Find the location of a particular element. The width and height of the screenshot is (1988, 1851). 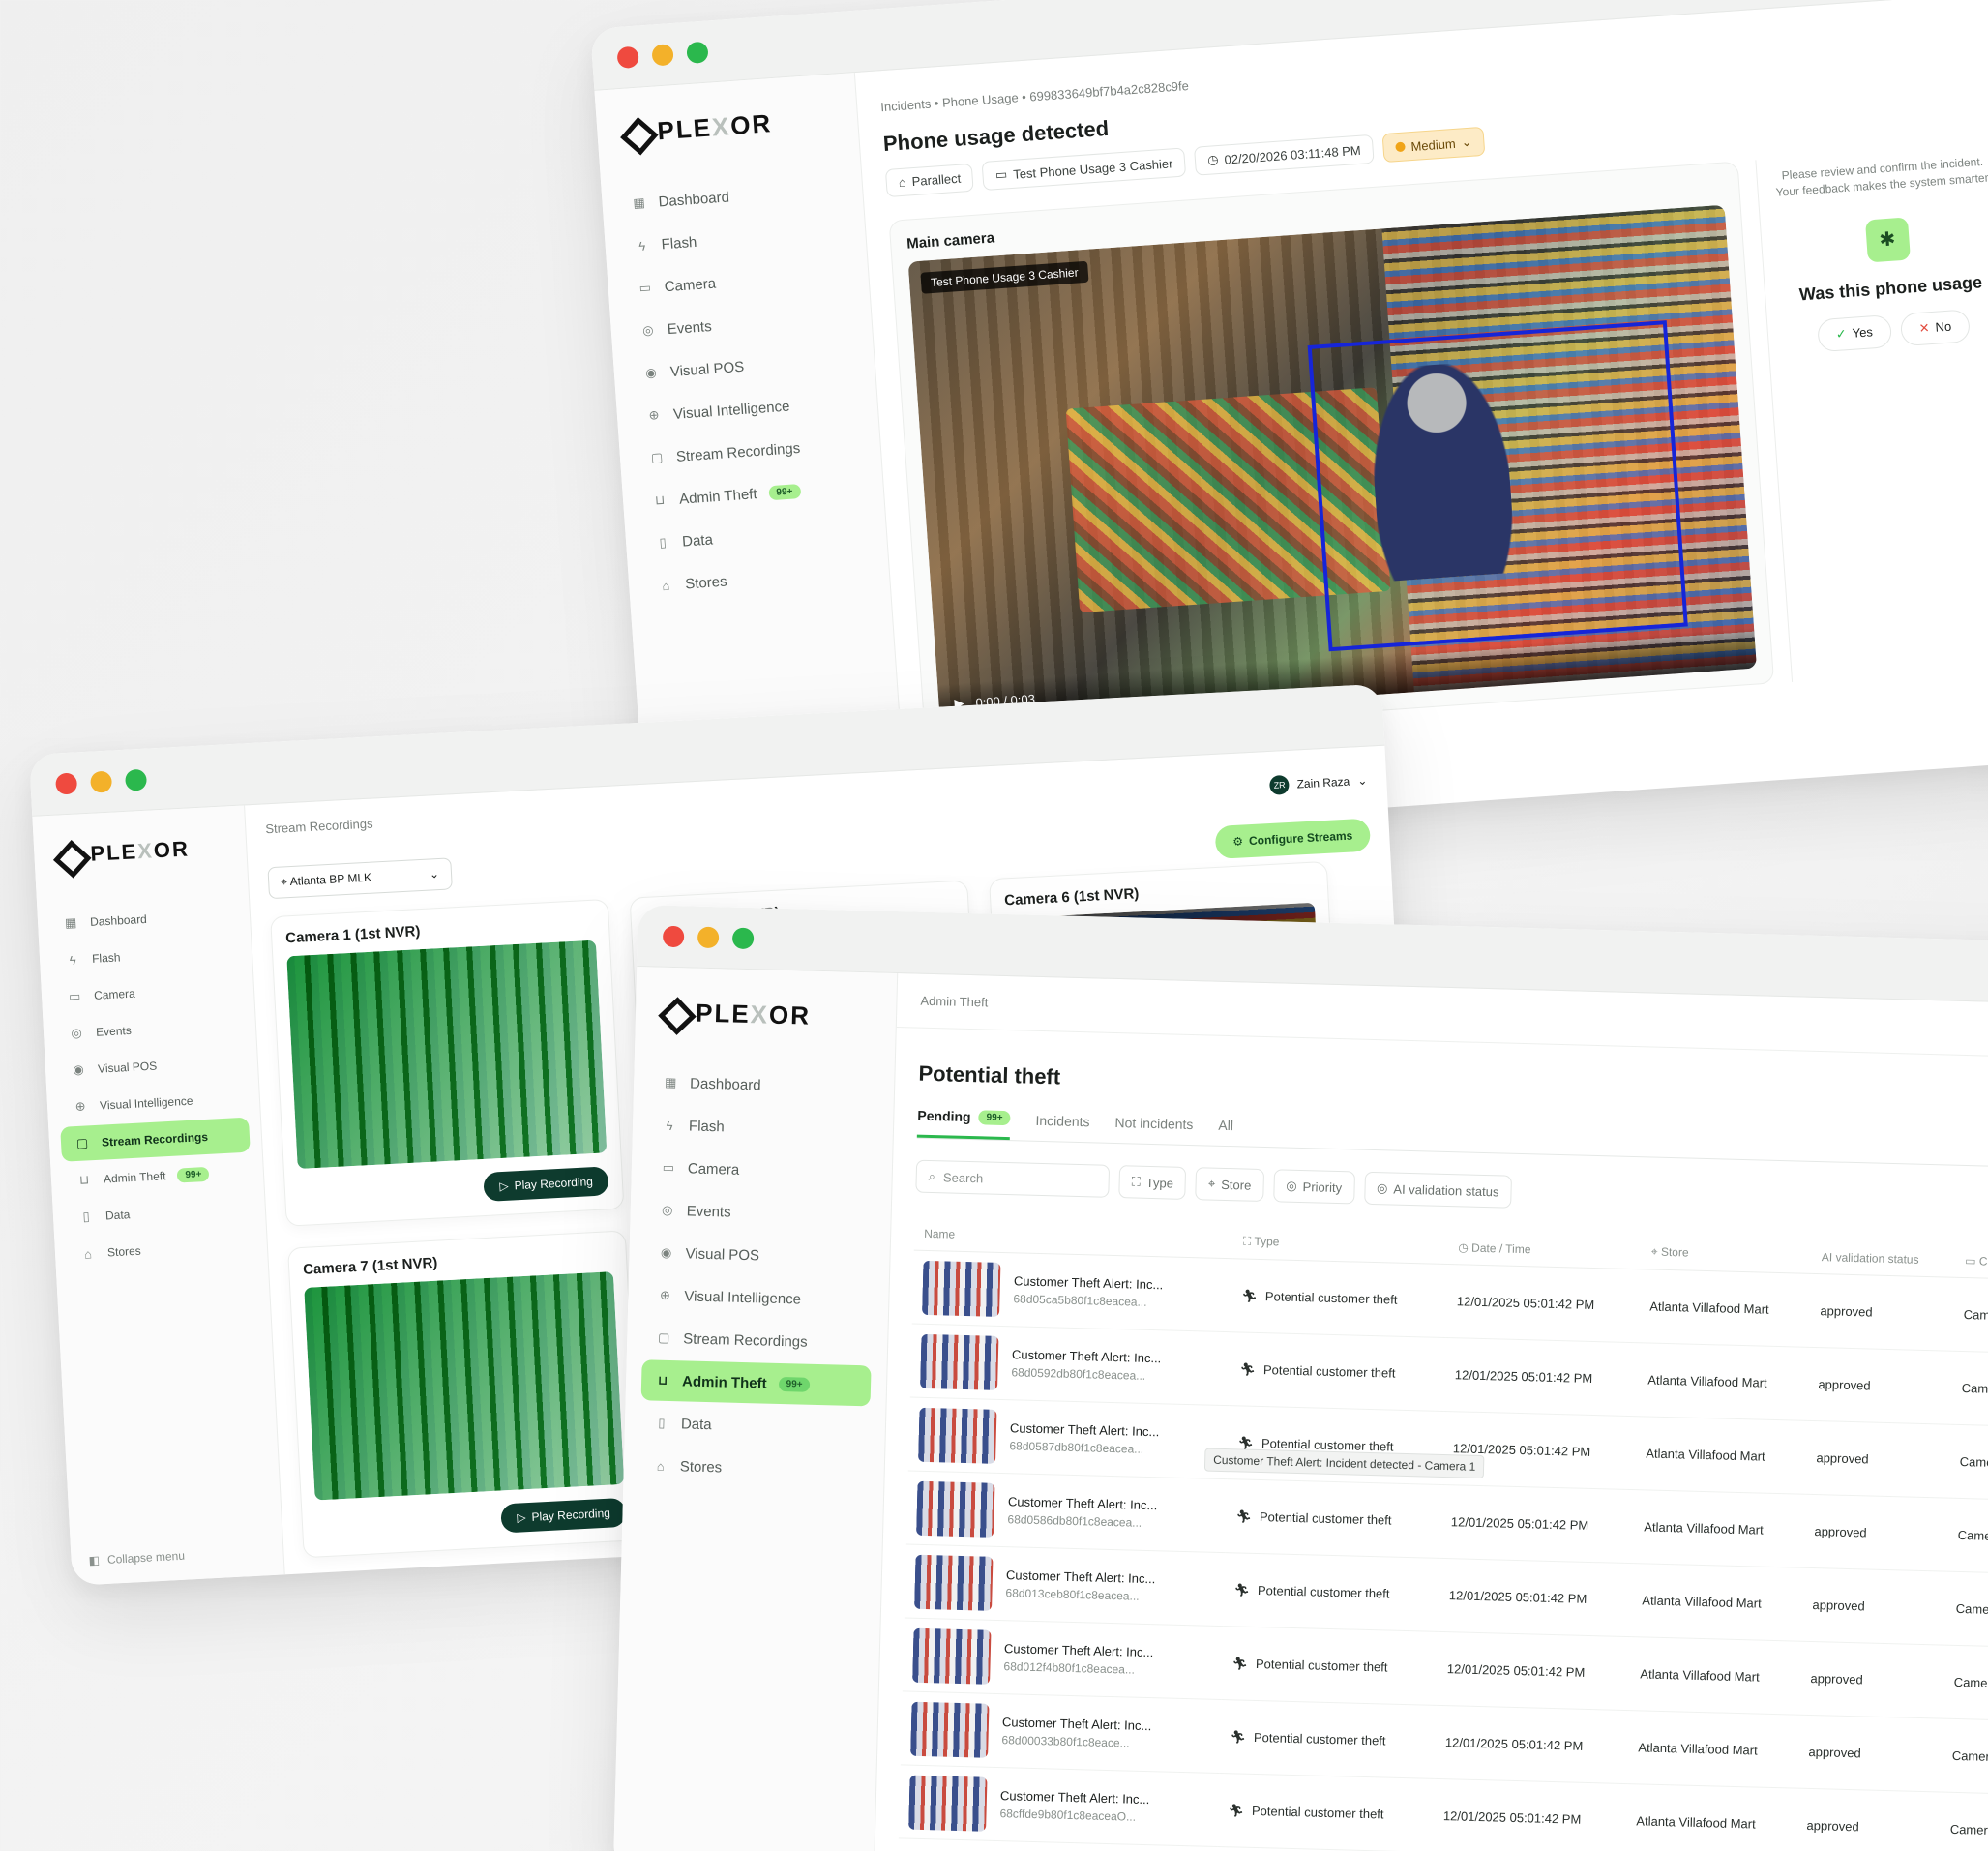

column-header-type: ⛶ Type is located at coordinates (1340, 1245).